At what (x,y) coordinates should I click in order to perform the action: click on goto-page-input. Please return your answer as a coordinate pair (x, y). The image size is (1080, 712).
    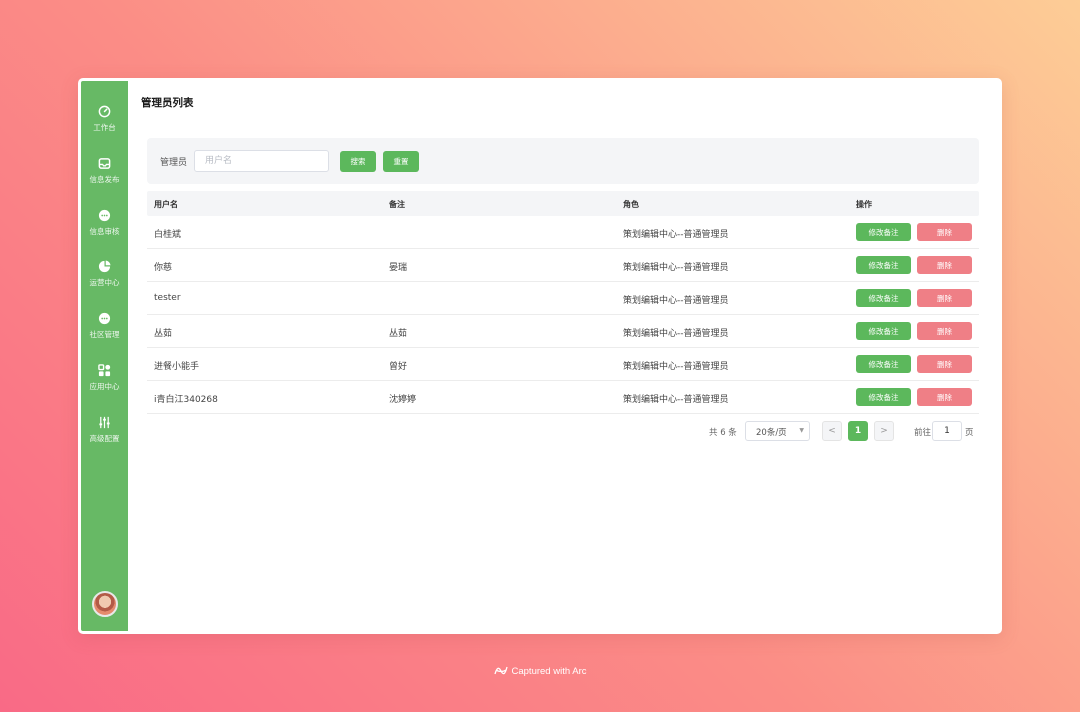
    Looking at the image, I should click on (947, 431).